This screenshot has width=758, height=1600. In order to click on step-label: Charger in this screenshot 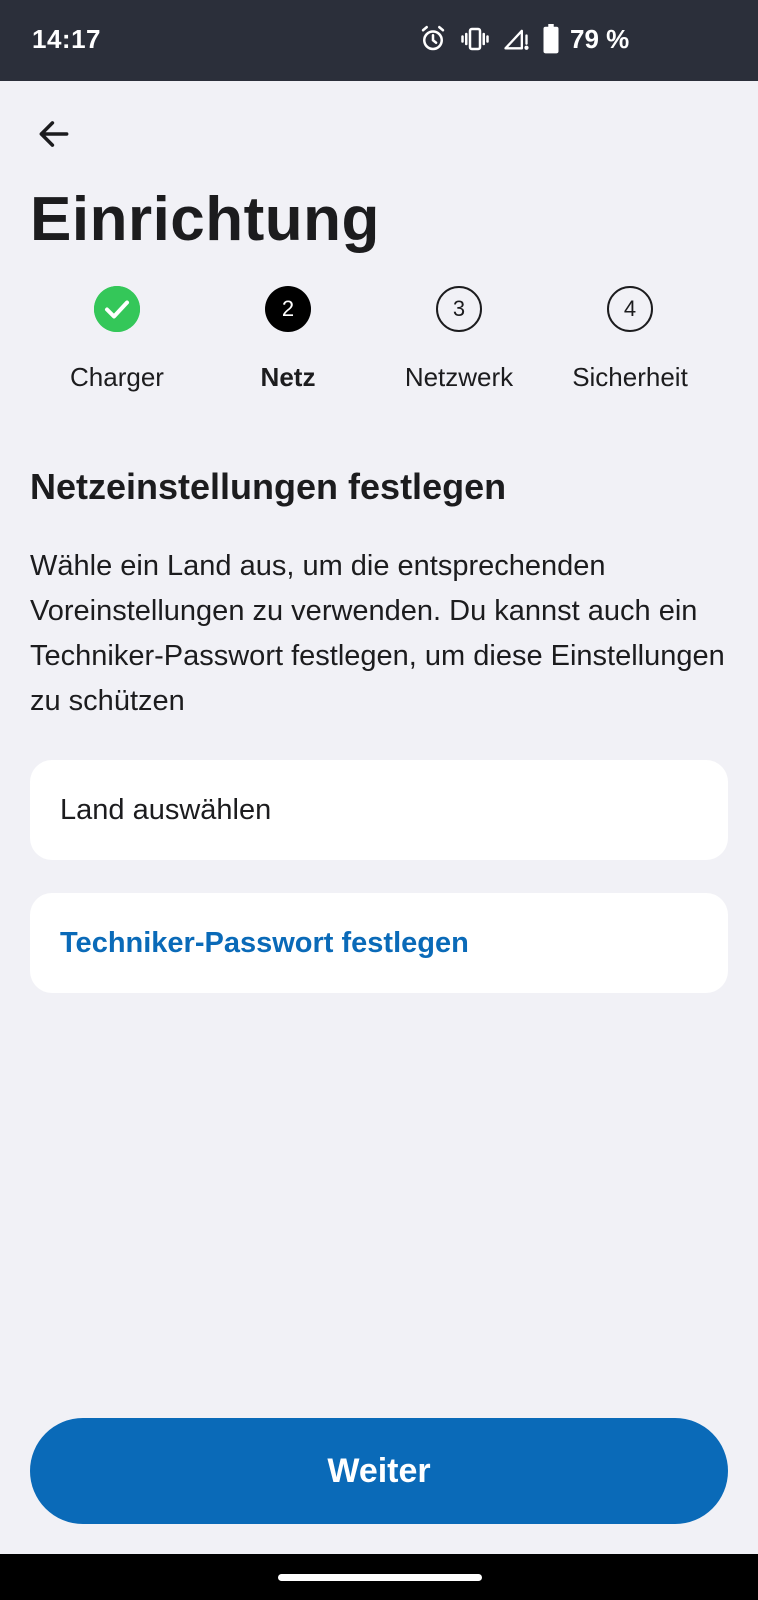, I will do `click(117, 377)`.